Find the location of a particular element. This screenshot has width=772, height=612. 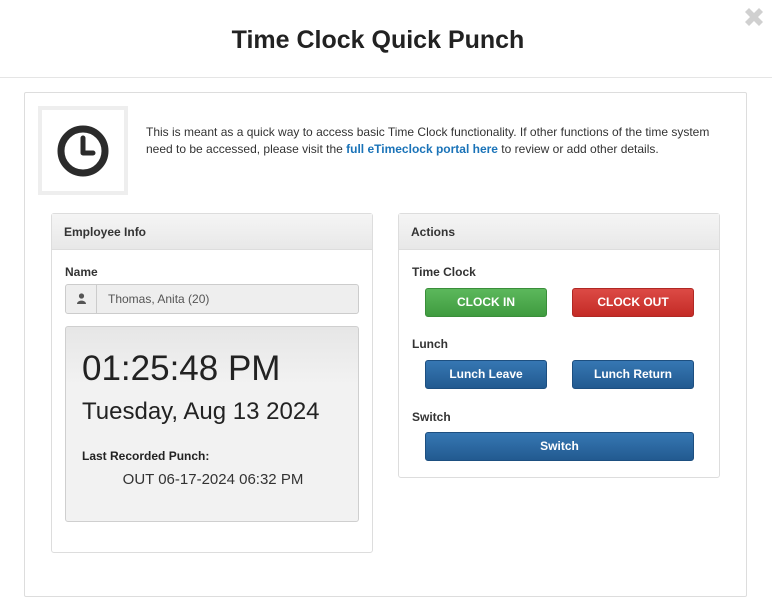

last-punch-value: OUT 06-17-2024 06:32 PM is located at coordinates (213, 479).